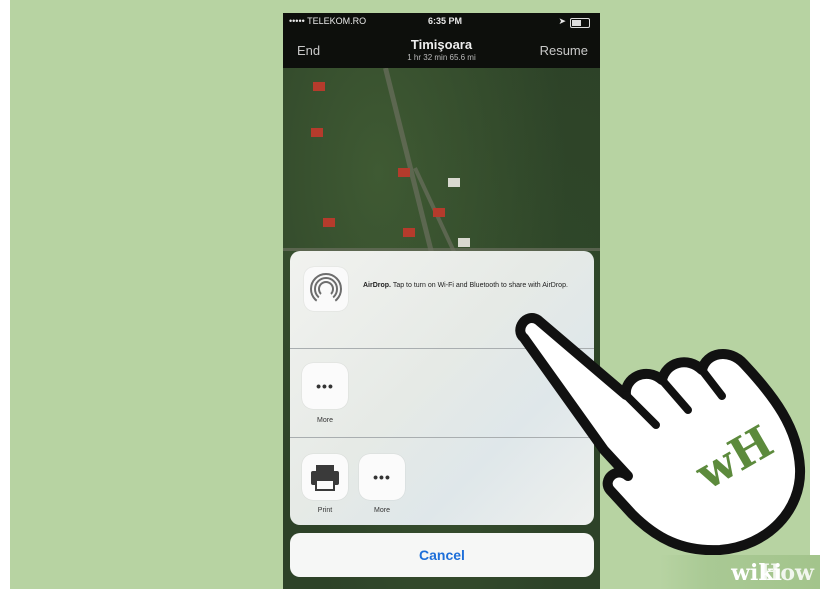  Describe the element at coordinates (325, 510) in the screenshot. I see `print-label: Print` at that location.